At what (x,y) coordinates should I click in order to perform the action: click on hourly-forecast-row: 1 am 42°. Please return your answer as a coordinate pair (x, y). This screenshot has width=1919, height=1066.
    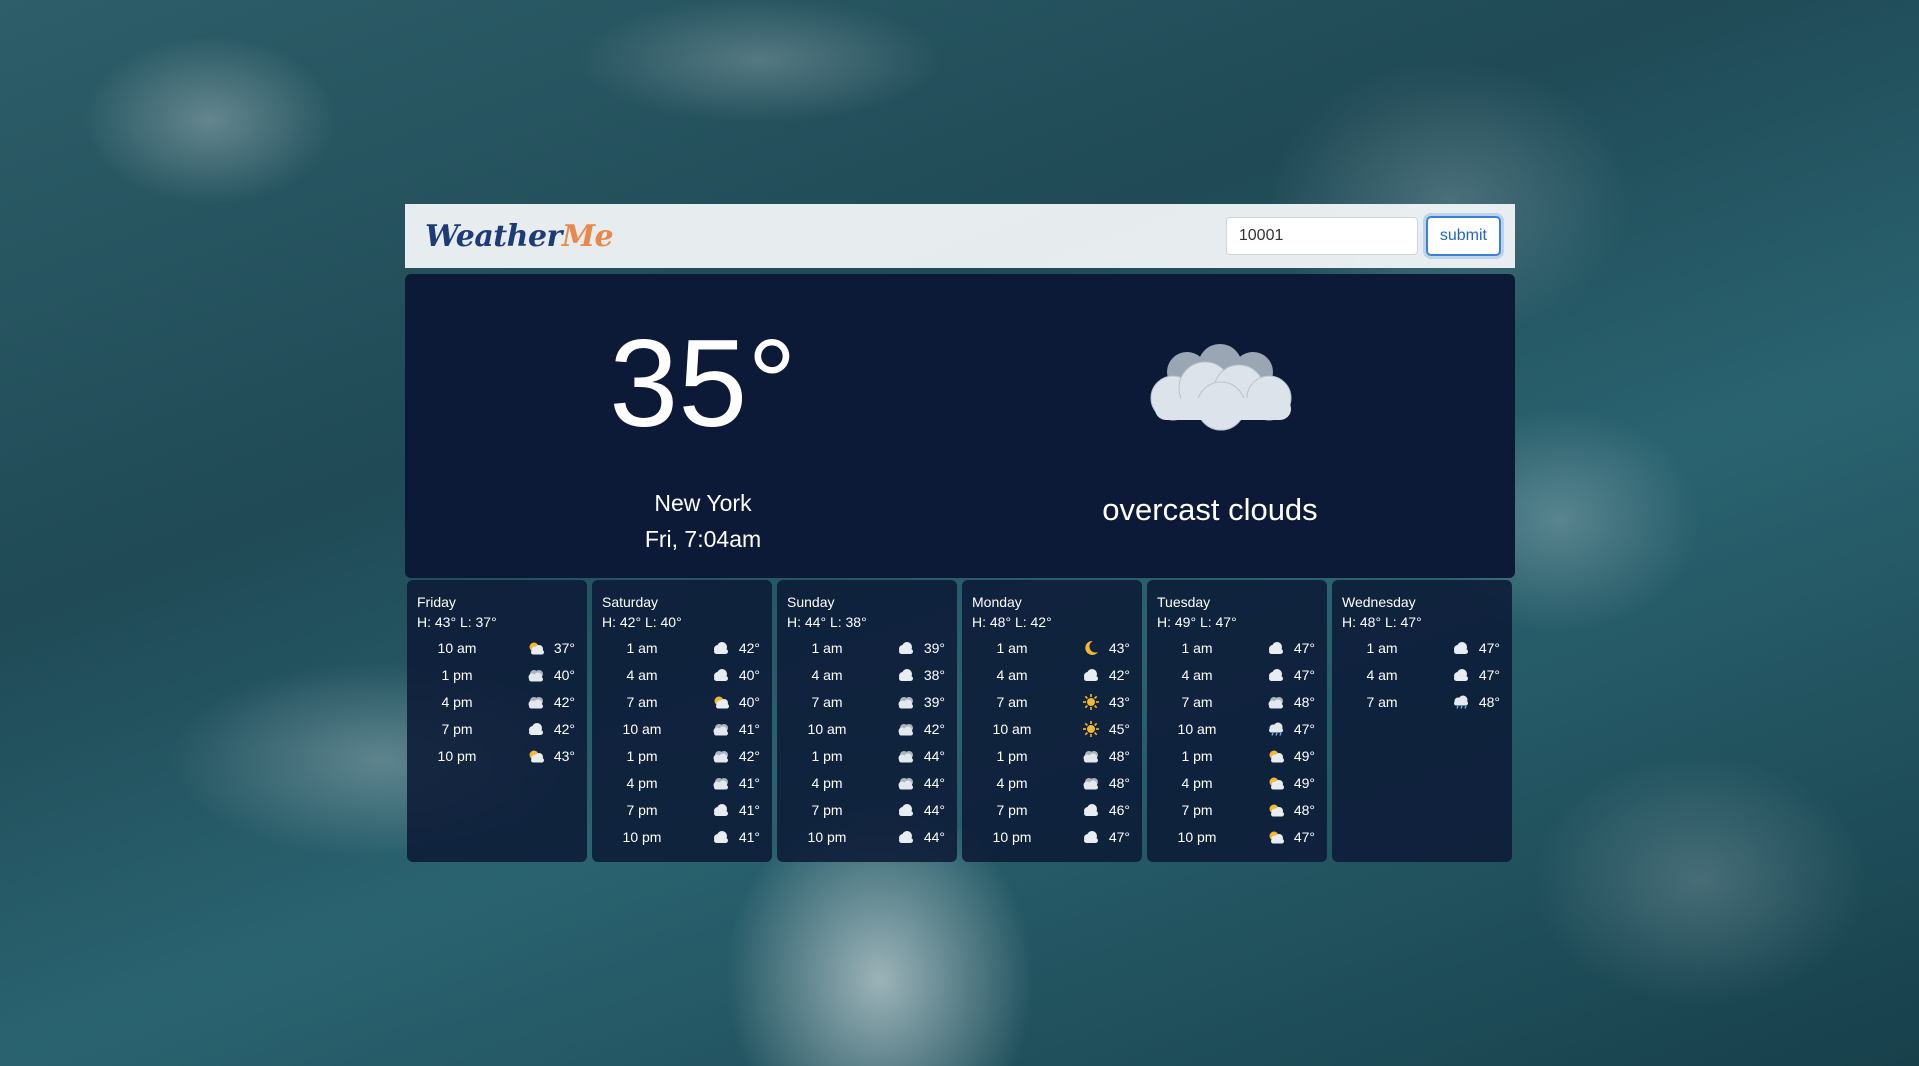
    Looking at the image, I should click on (682, 647).